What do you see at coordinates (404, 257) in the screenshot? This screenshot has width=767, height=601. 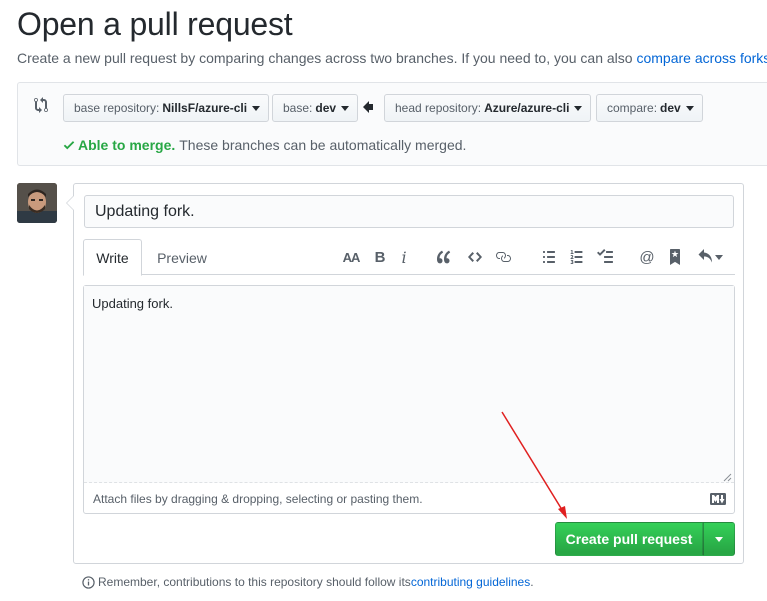 I see `italic-icon: i` at bounding box center [404, 257].